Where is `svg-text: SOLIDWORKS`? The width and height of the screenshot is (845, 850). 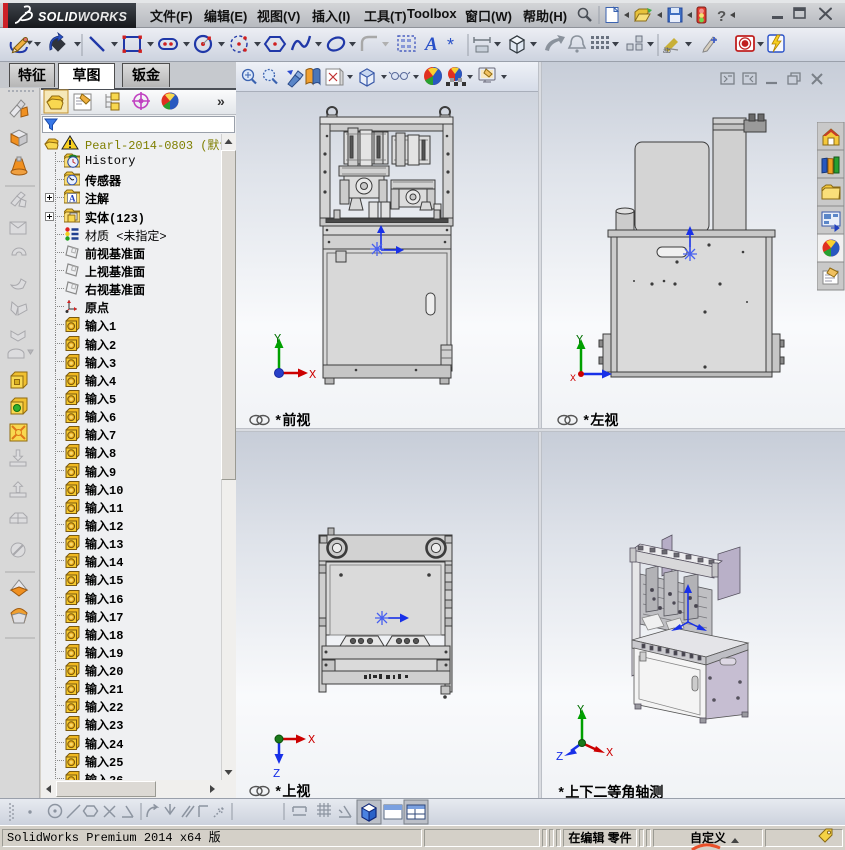
svg-text: SOLIDWORKS is located at coordinates (82, 17).